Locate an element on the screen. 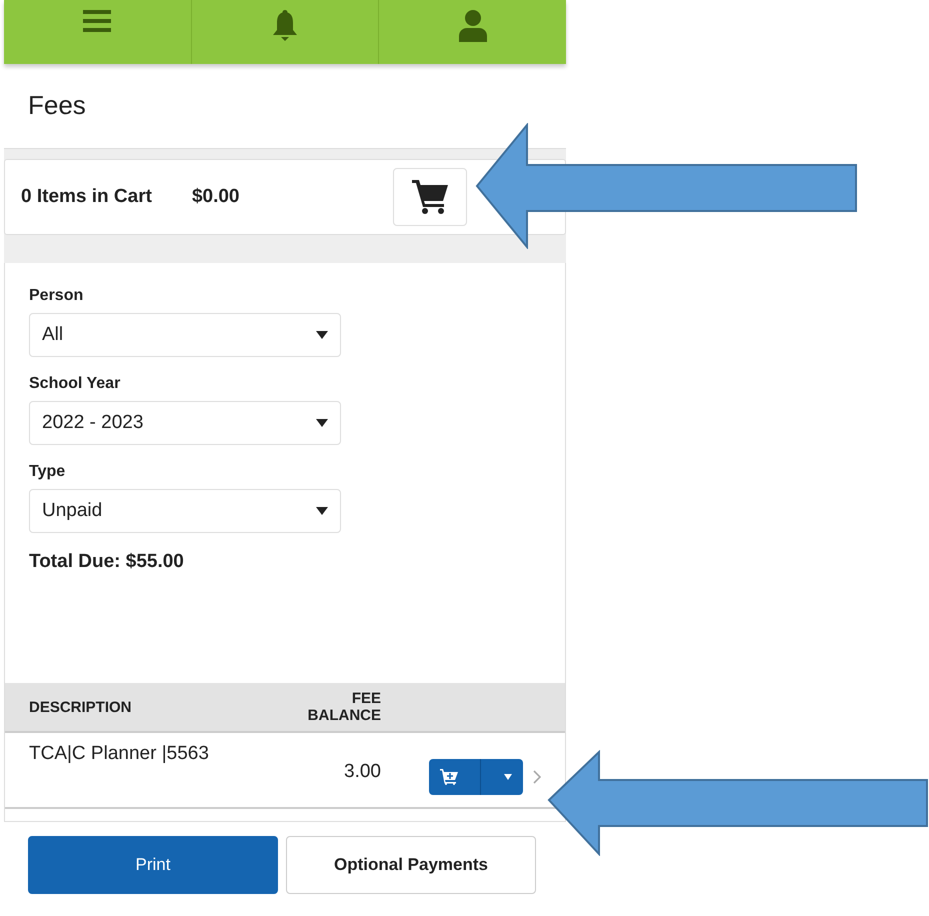  dropdown-field: Unpaid is located at coordinates (185, 511).